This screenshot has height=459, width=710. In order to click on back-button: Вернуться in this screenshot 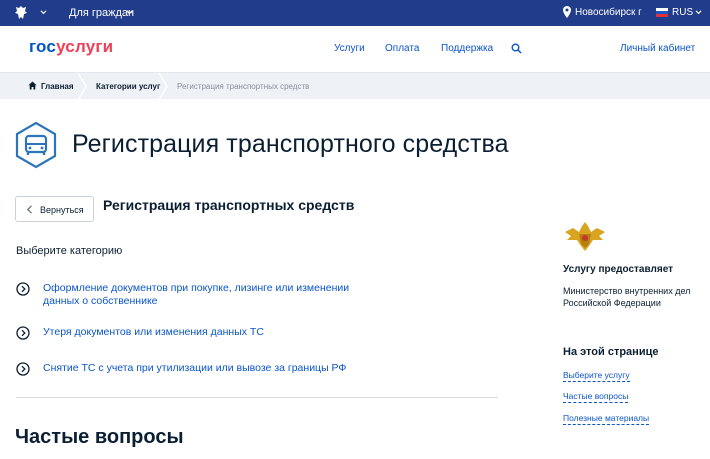, I will do `click(54, 209)`.